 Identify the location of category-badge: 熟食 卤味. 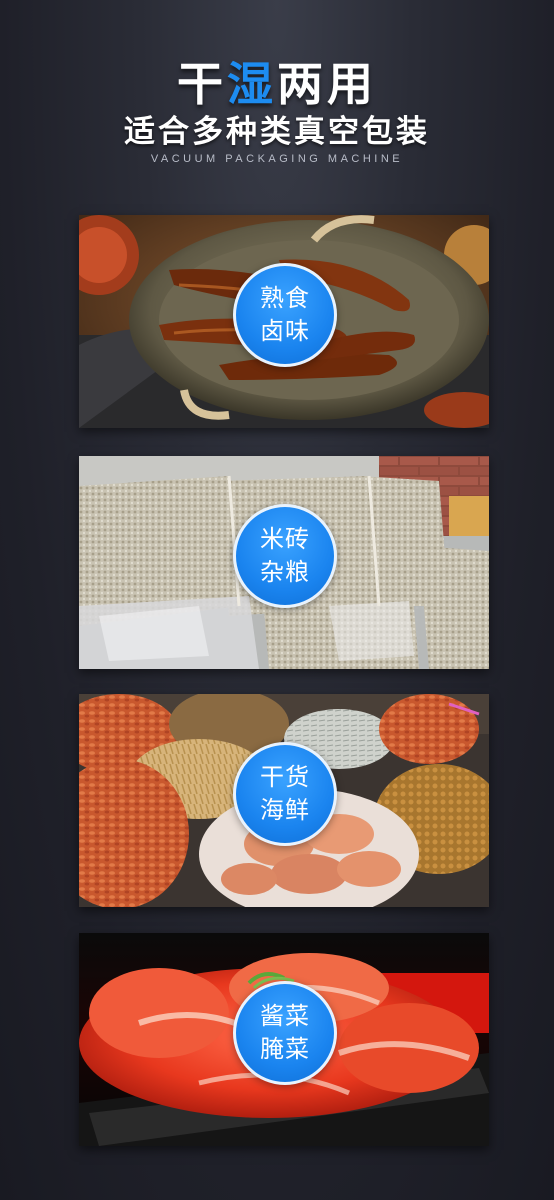
(285, 315).